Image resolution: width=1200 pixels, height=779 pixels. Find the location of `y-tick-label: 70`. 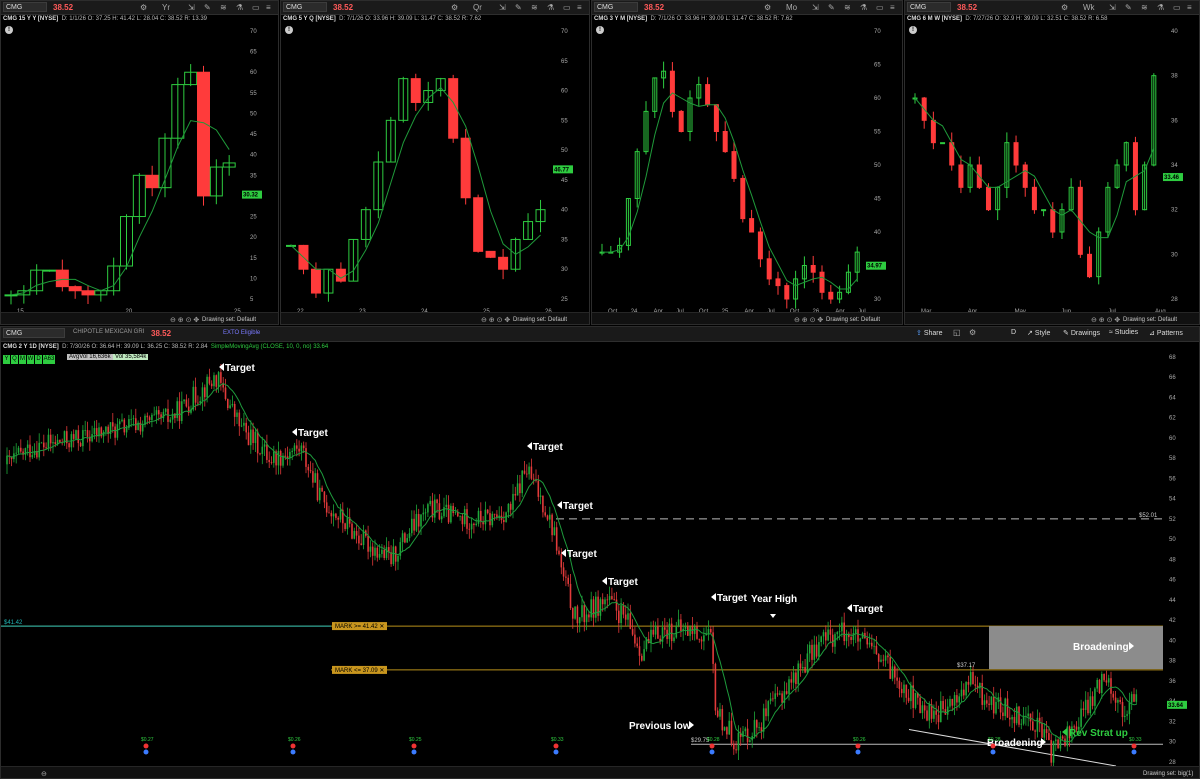

y-tick-label: 70 is located at coordinates (253, 32).